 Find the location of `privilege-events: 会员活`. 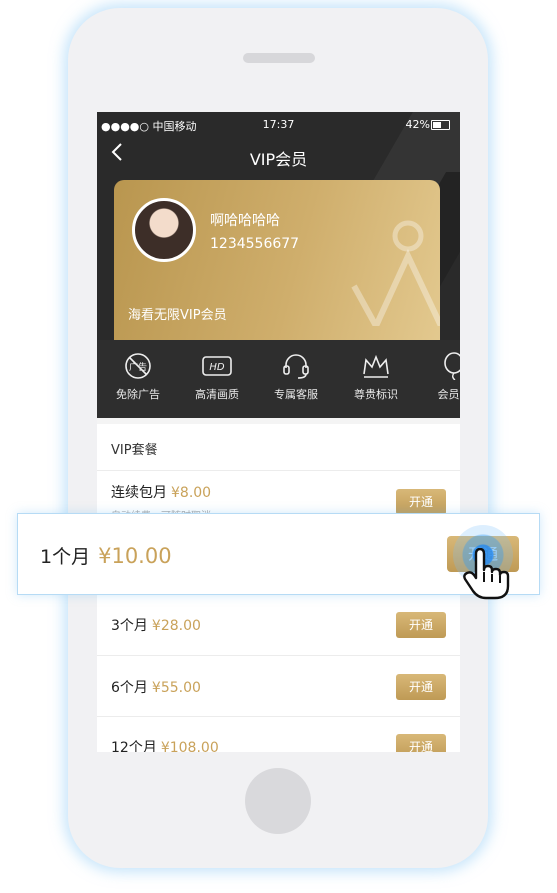

privilege-events: 会员活 is located at coordinates (439, 377).